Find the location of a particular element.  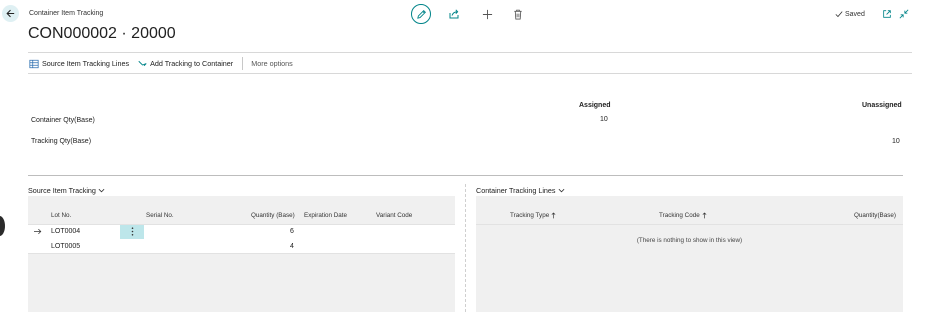

lot-no-cell: LOT0005 is located at coordinates (65, 246).